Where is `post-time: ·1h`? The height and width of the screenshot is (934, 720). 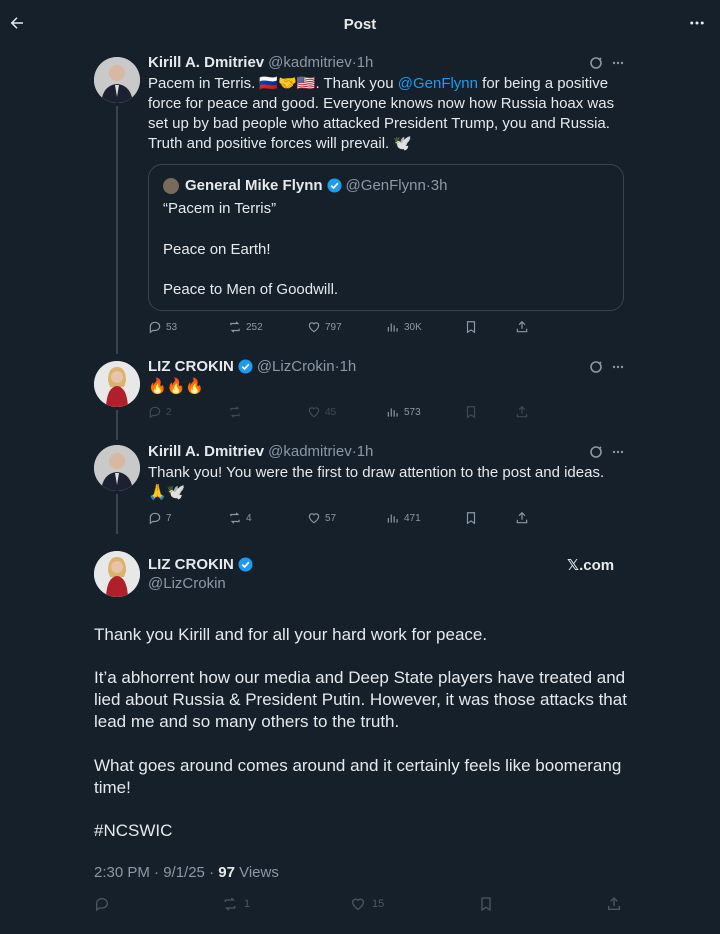
post-time: ·1h is located at coordinates (345, 366).